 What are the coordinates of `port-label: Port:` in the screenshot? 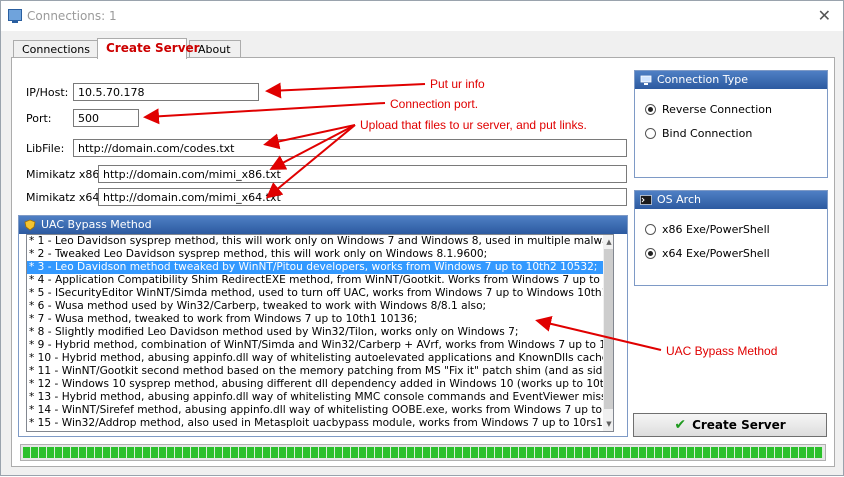 It's located at (39, 118).